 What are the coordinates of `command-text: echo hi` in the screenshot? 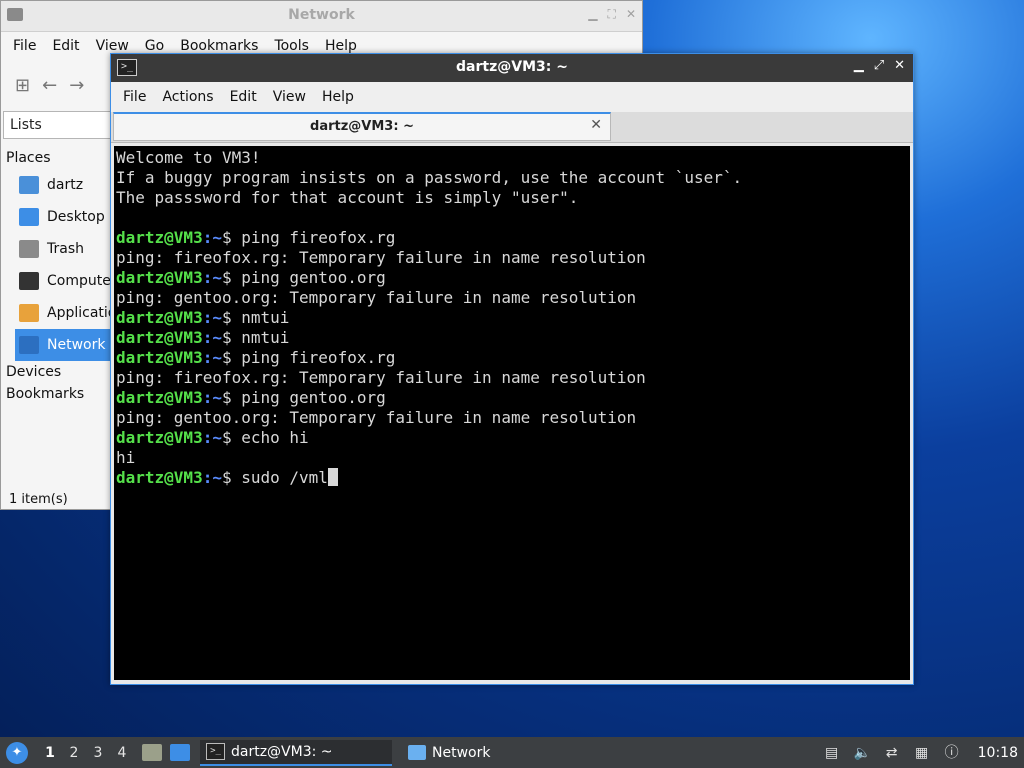 It's located at (275, 437).